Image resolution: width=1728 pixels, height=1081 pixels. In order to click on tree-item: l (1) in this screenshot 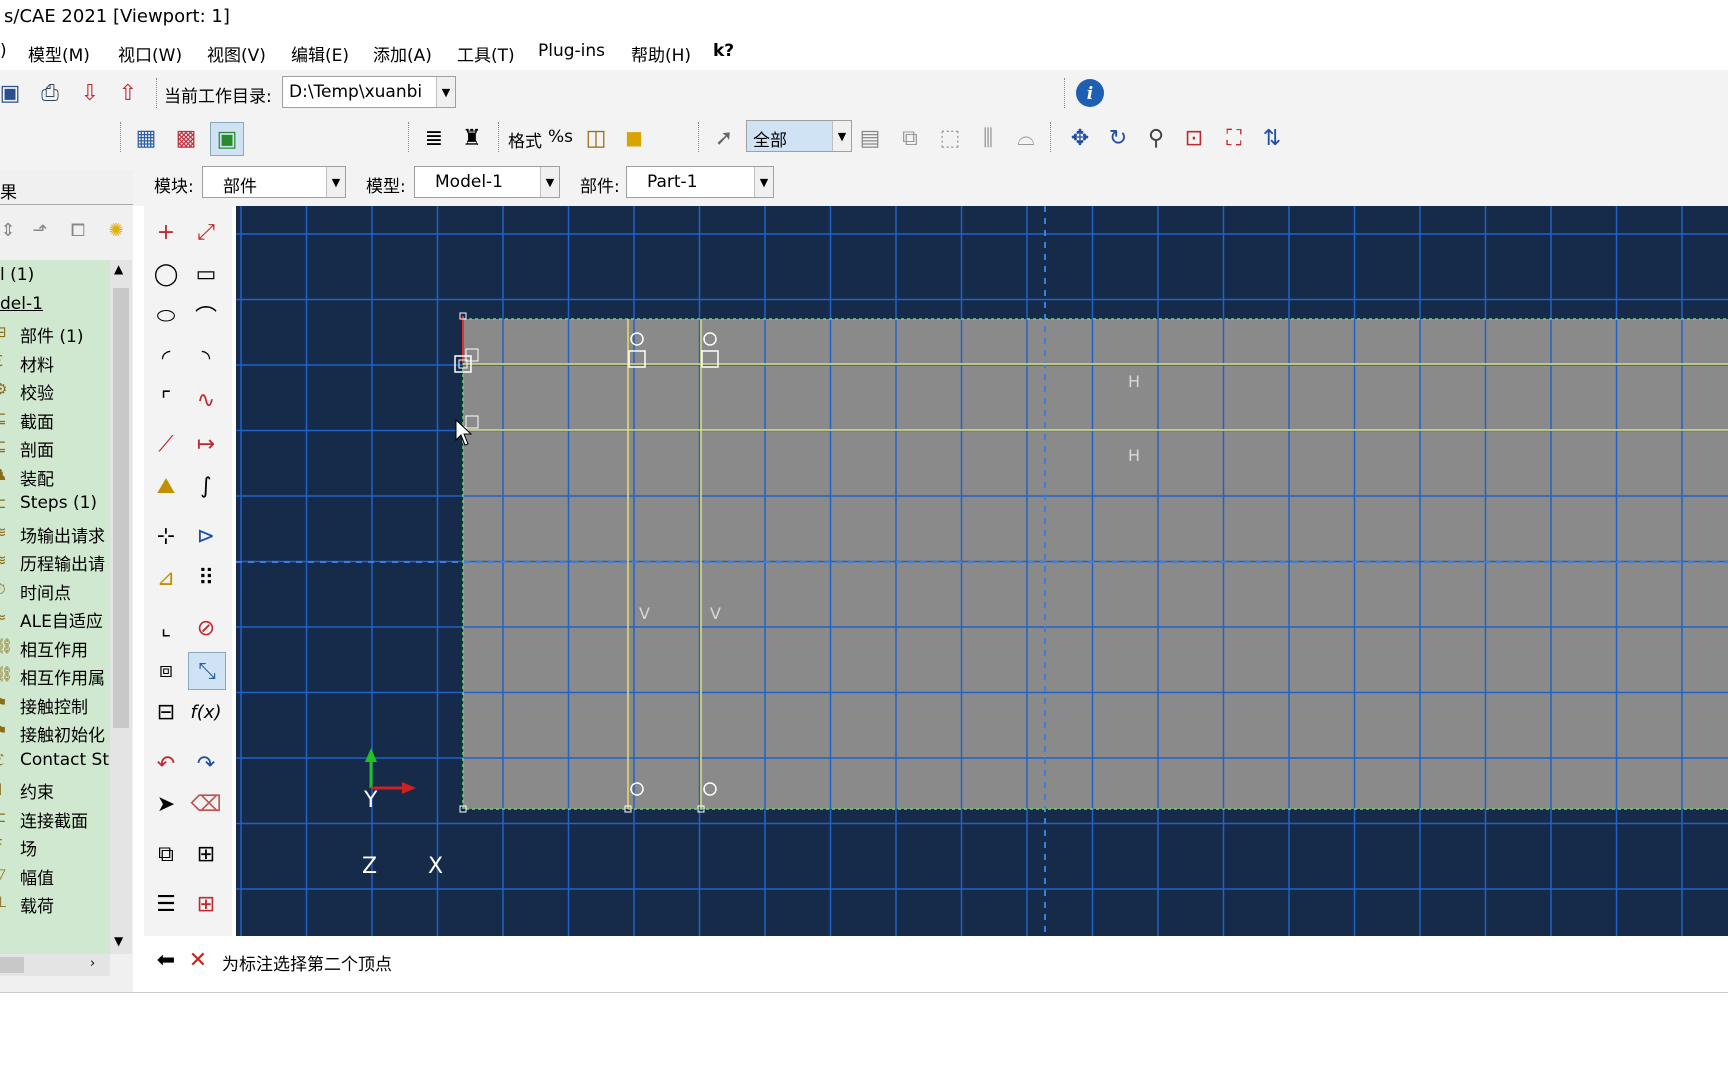, I will do `click(55, 277)`.